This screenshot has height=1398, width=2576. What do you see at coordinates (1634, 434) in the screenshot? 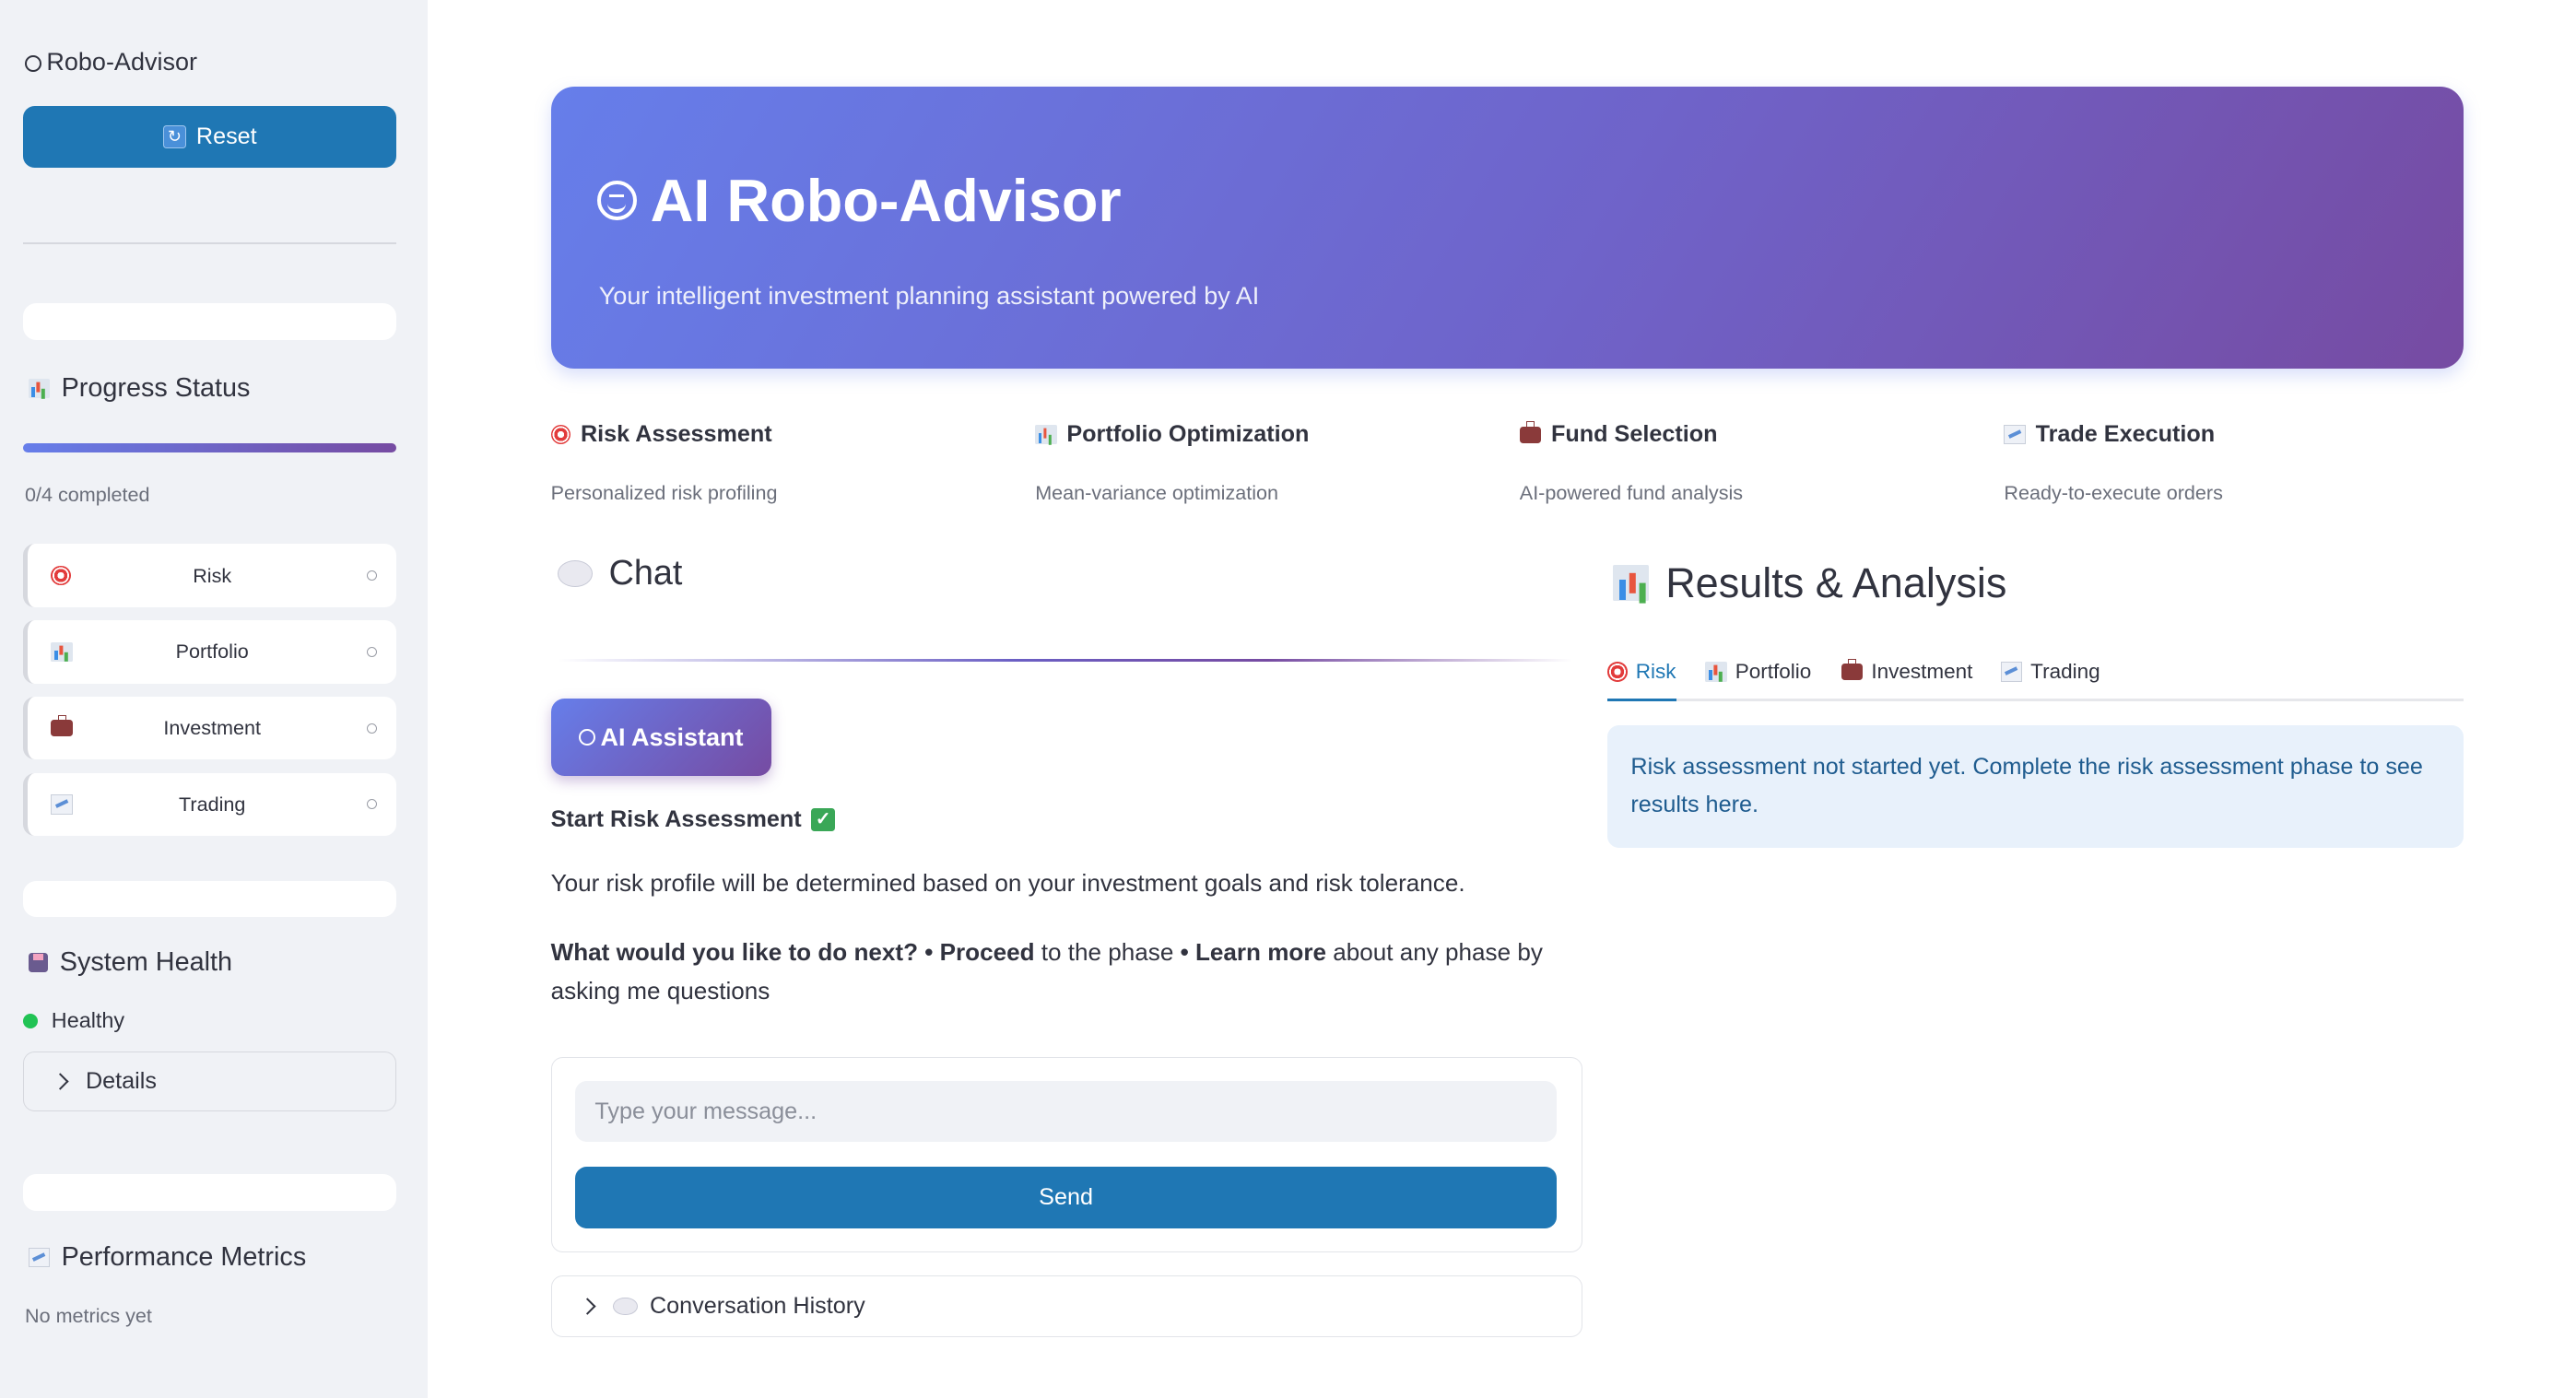
I see `feature-title: Fund Selection` at bounding box center [1634, 434].